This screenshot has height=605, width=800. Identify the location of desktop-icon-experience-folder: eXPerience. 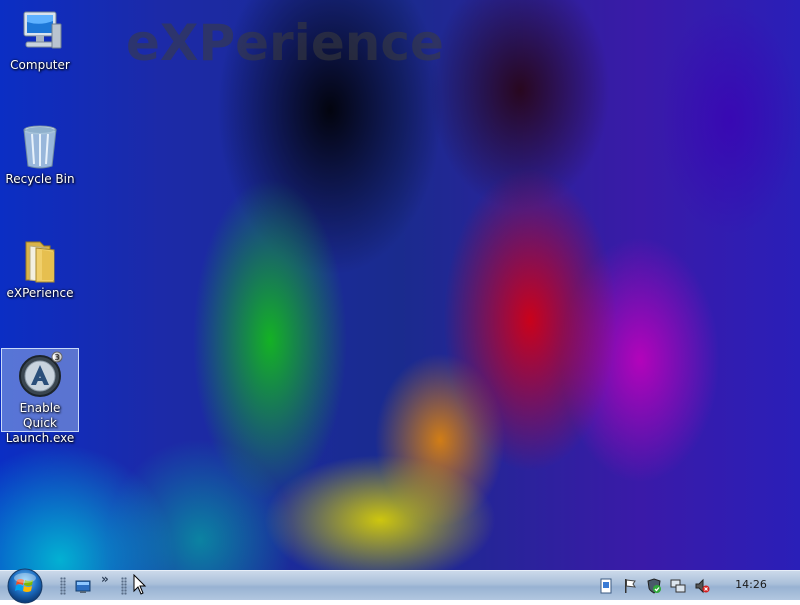
(40, 268).